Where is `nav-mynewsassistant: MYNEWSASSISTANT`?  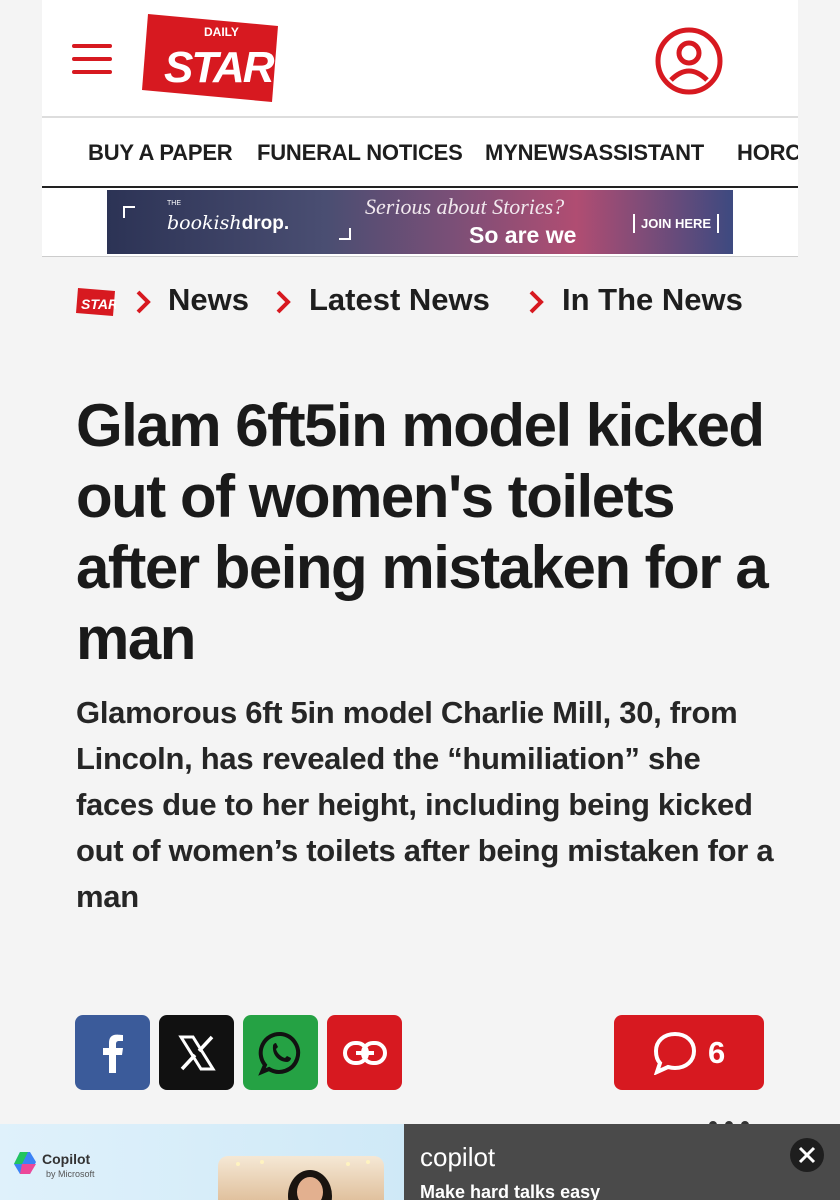
nav-mynewsassistant: MYNEWSASSISTANT is located at coordinates (594, 153).